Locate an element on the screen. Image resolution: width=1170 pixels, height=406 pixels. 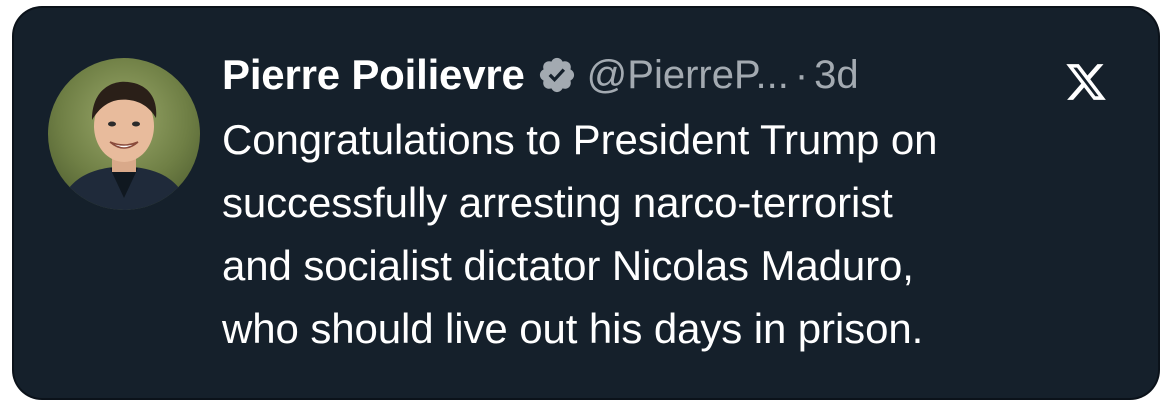
author-name: Pierre Poilievre is located at coordinates (373, 75).